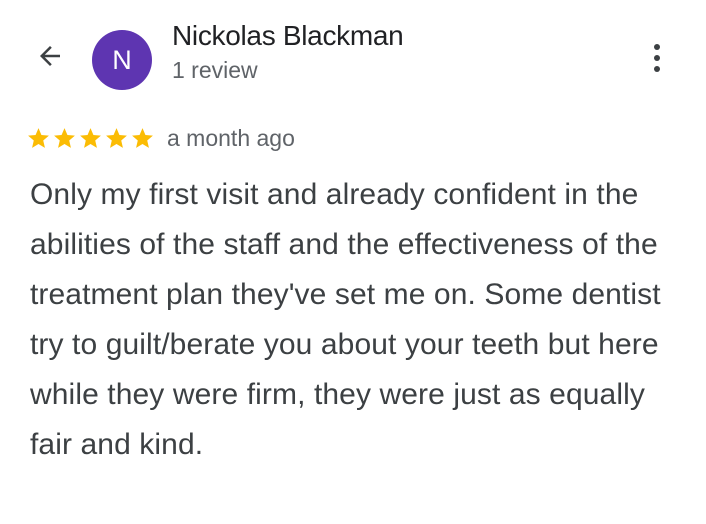 This screenshot has height=524, width=706. Describe the element at coordinates (288, 36) in the screenshot. I see `reviewer-name: Nickolas Blackman` at that location.